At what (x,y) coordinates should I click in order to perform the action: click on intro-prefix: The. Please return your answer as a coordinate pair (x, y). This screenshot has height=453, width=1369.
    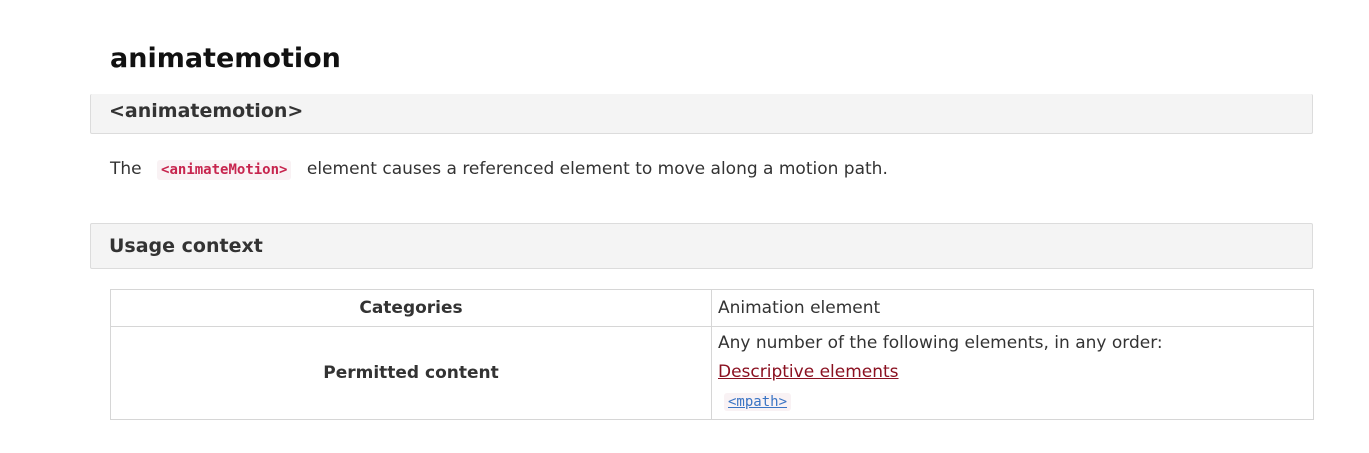
    Looking at the image, I should click on (126, 169).